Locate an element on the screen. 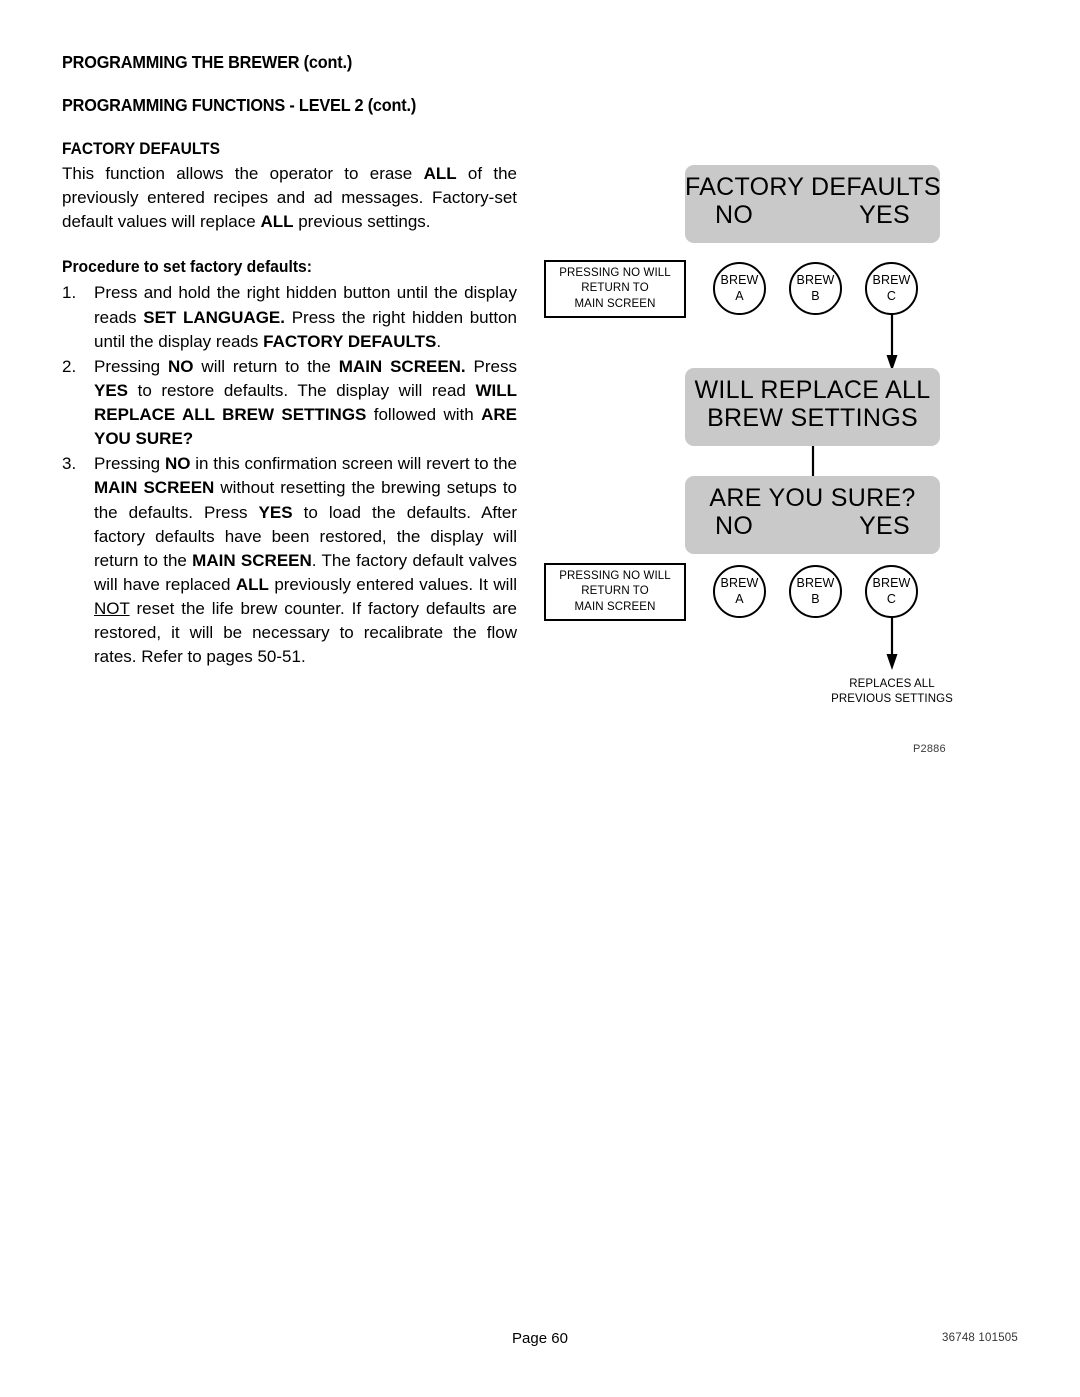  procedure-heading: Procedure to set factory defaults: is located at coordinates (187, 267).